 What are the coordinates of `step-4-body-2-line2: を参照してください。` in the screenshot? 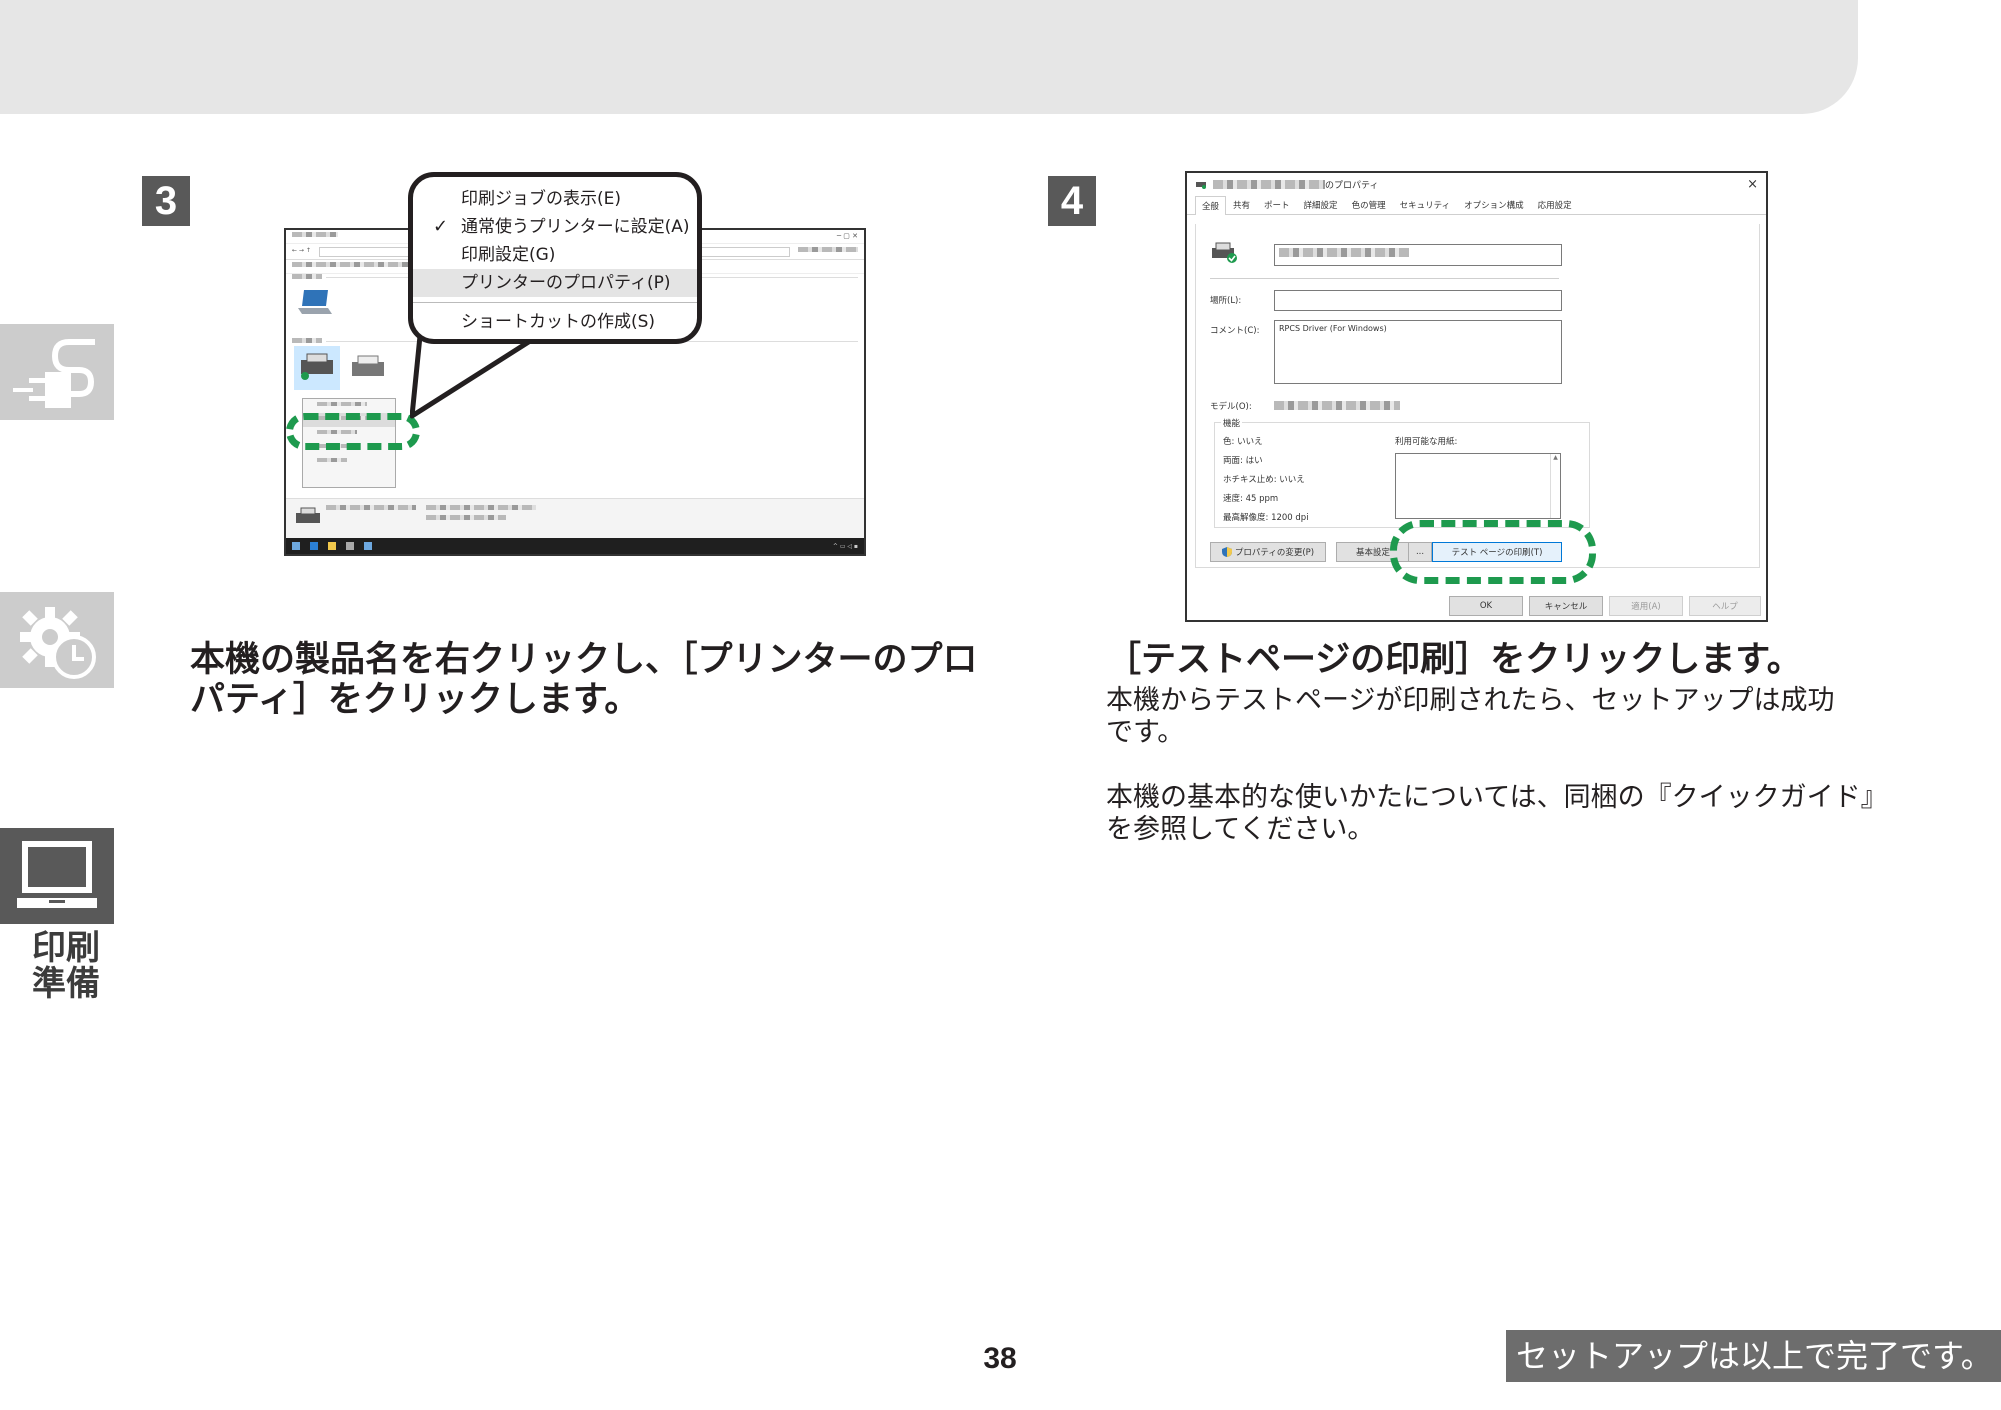 It's located at (1240, 829).